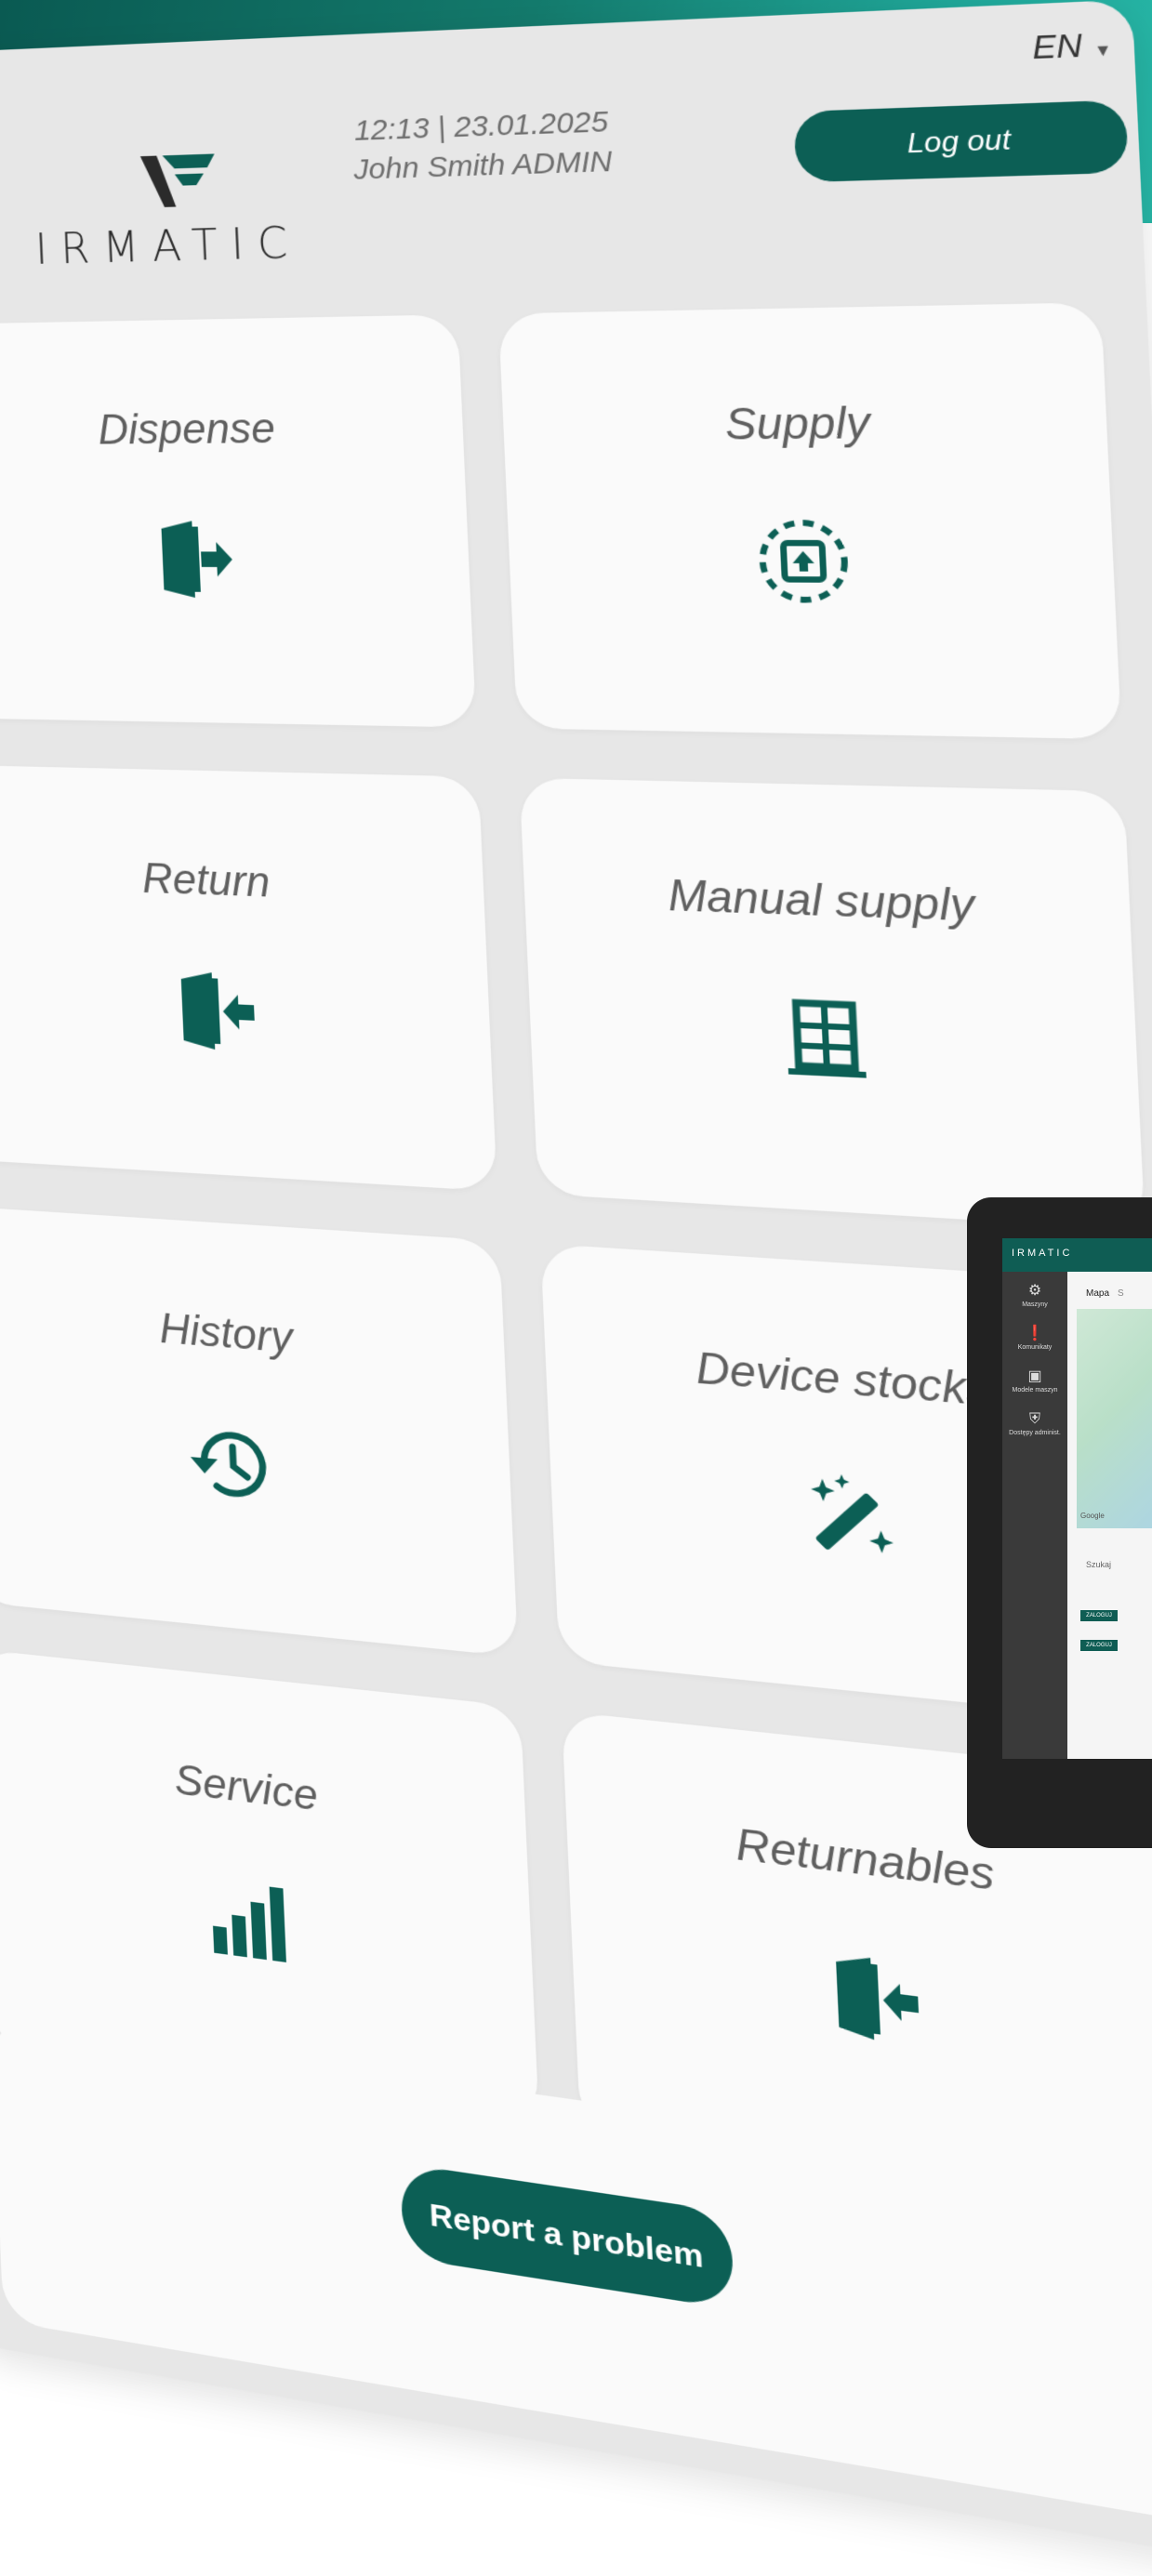 The height and width of the screenshot is (2576, 1152). Describe the element at coordinates (1057, 46) in the screenshot. I see `language-code: EN` at that location.